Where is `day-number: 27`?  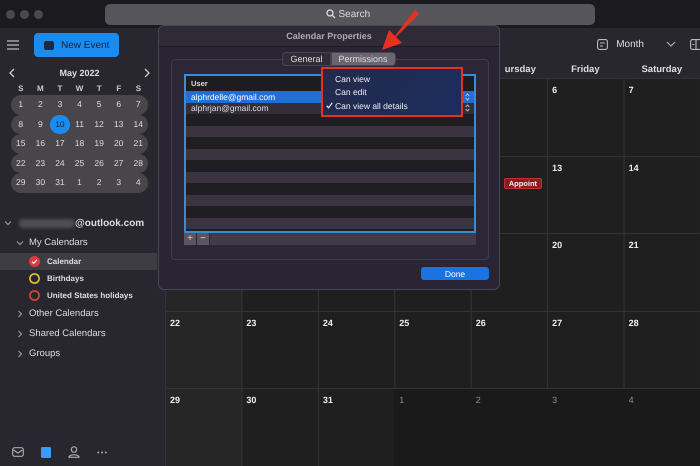
day-number: 27 is located at coordinates (557, 323).